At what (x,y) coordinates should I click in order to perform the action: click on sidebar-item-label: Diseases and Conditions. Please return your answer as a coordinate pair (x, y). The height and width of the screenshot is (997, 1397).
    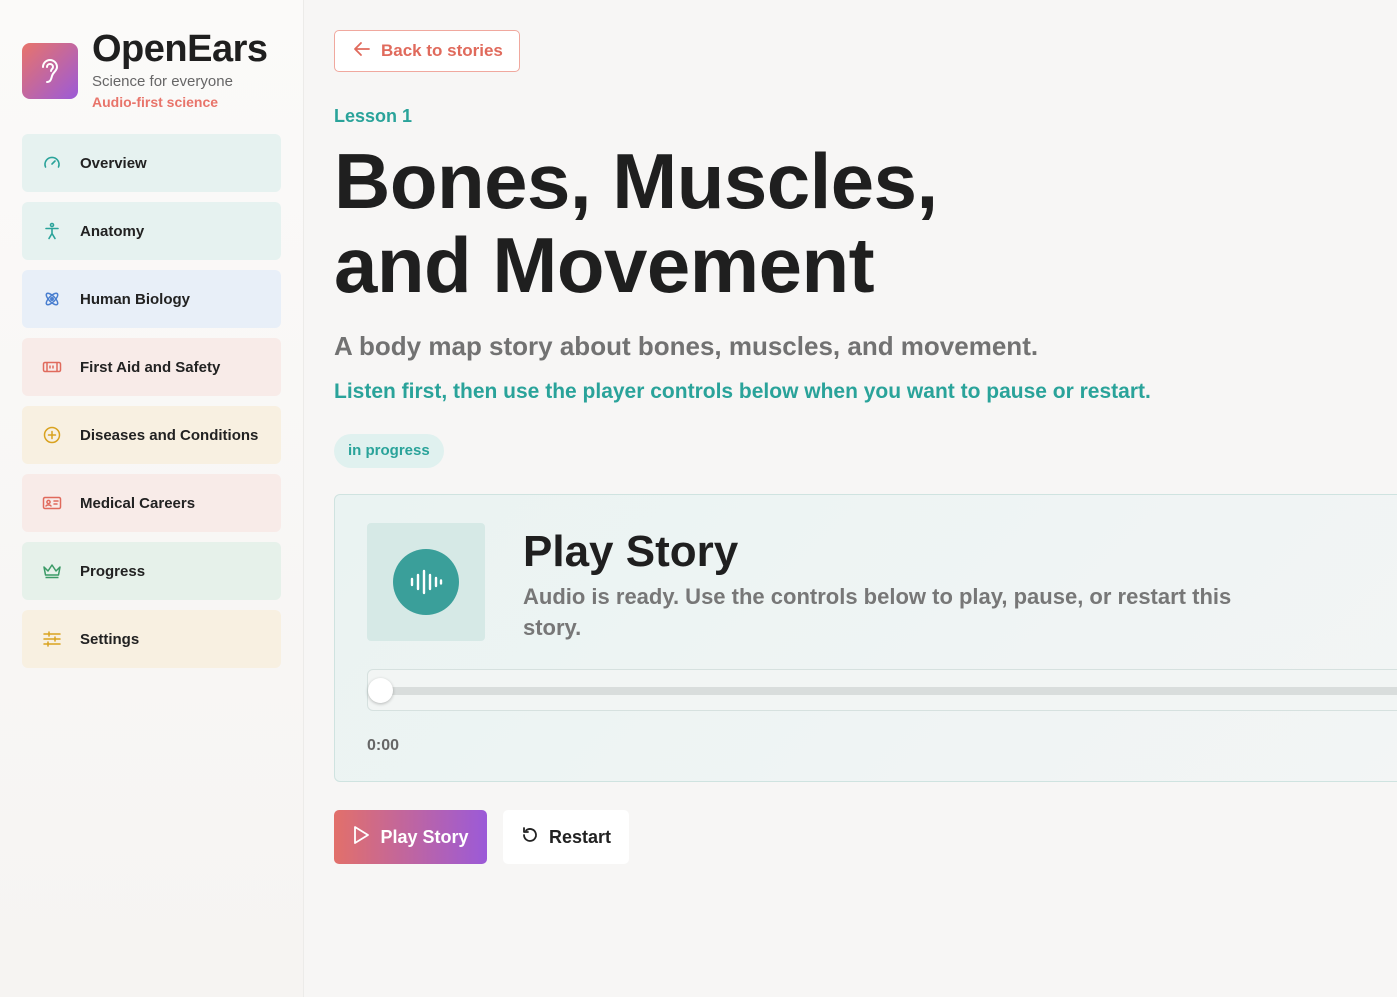
    Looking at the image, I should click on (169, 435).